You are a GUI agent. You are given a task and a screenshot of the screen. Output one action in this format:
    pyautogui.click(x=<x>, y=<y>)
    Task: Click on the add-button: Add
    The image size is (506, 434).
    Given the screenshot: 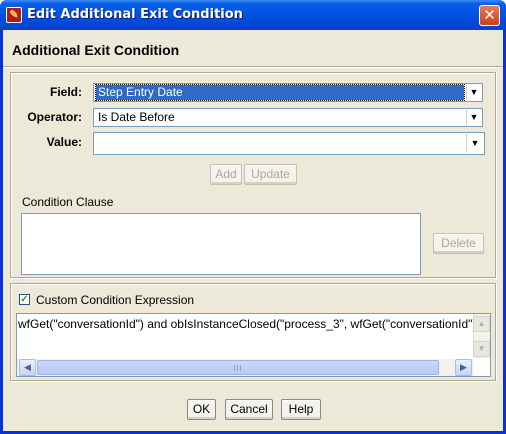 What is the action you would take?
    pyautogui.click(x=226, y=174)
    